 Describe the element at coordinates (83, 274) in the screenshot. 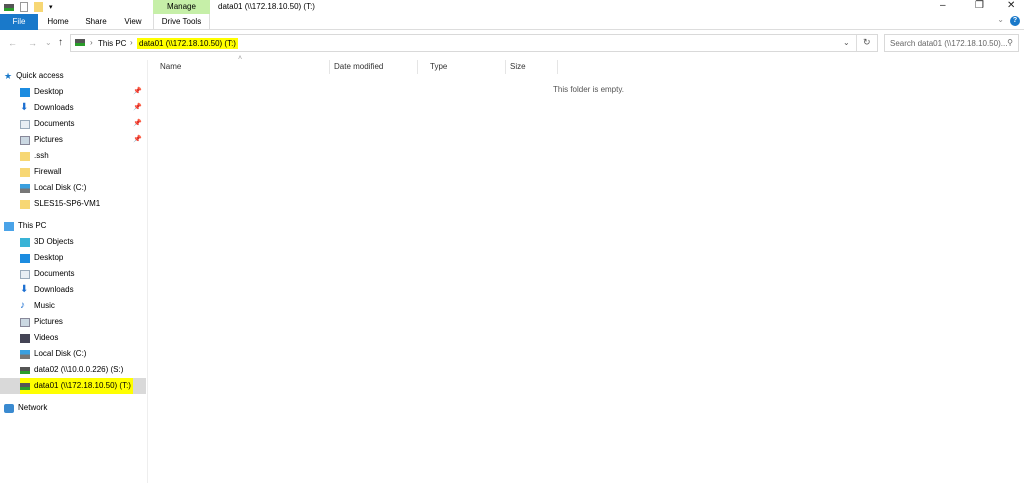

I see `nav-item-documents: Documents` at that location.